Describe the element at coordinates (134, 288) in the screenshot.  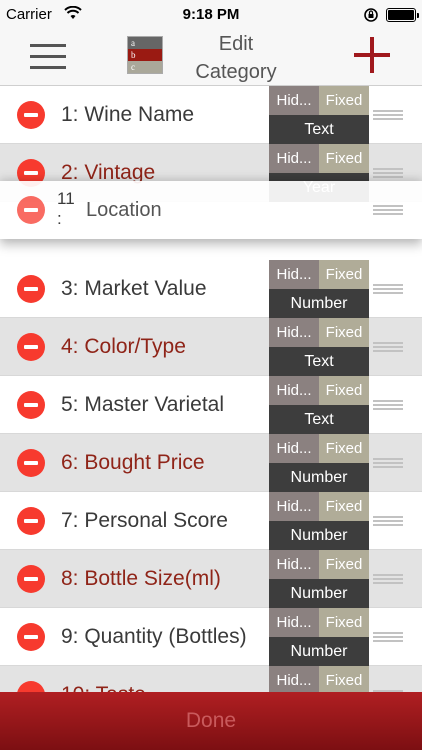
I see `field-name: 3: Market Value` at that location.